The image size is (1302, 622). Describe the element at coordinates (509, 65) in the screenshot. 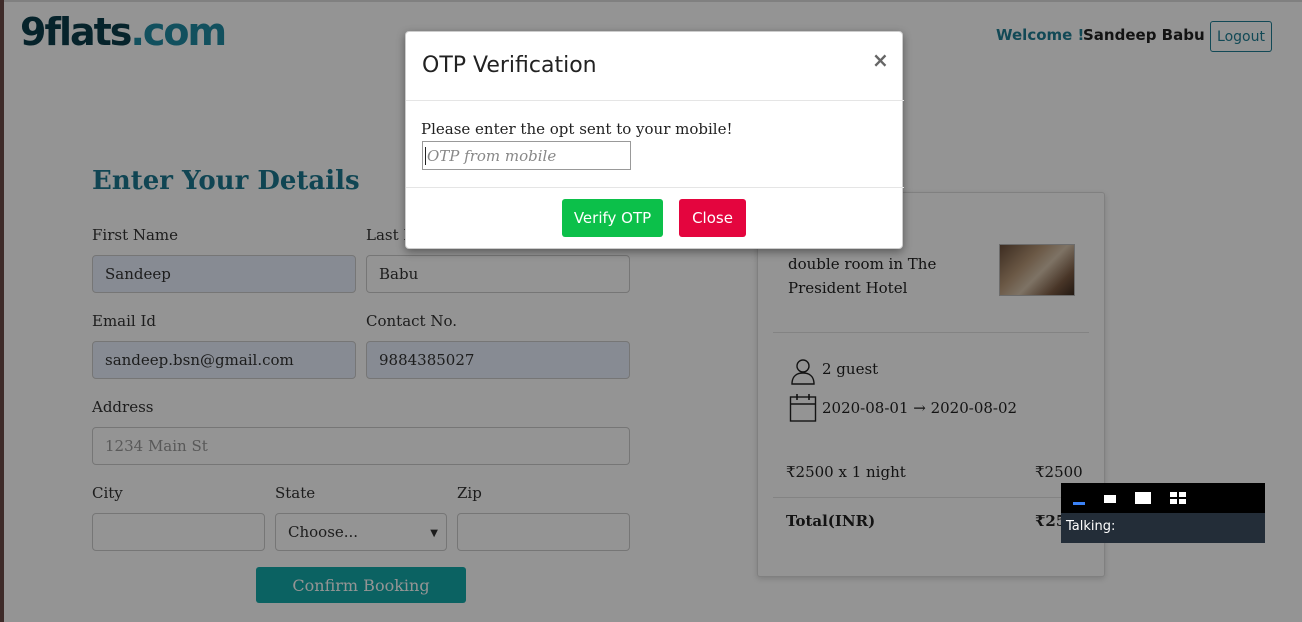

I see `modal-title: OTP Verification` at that location.